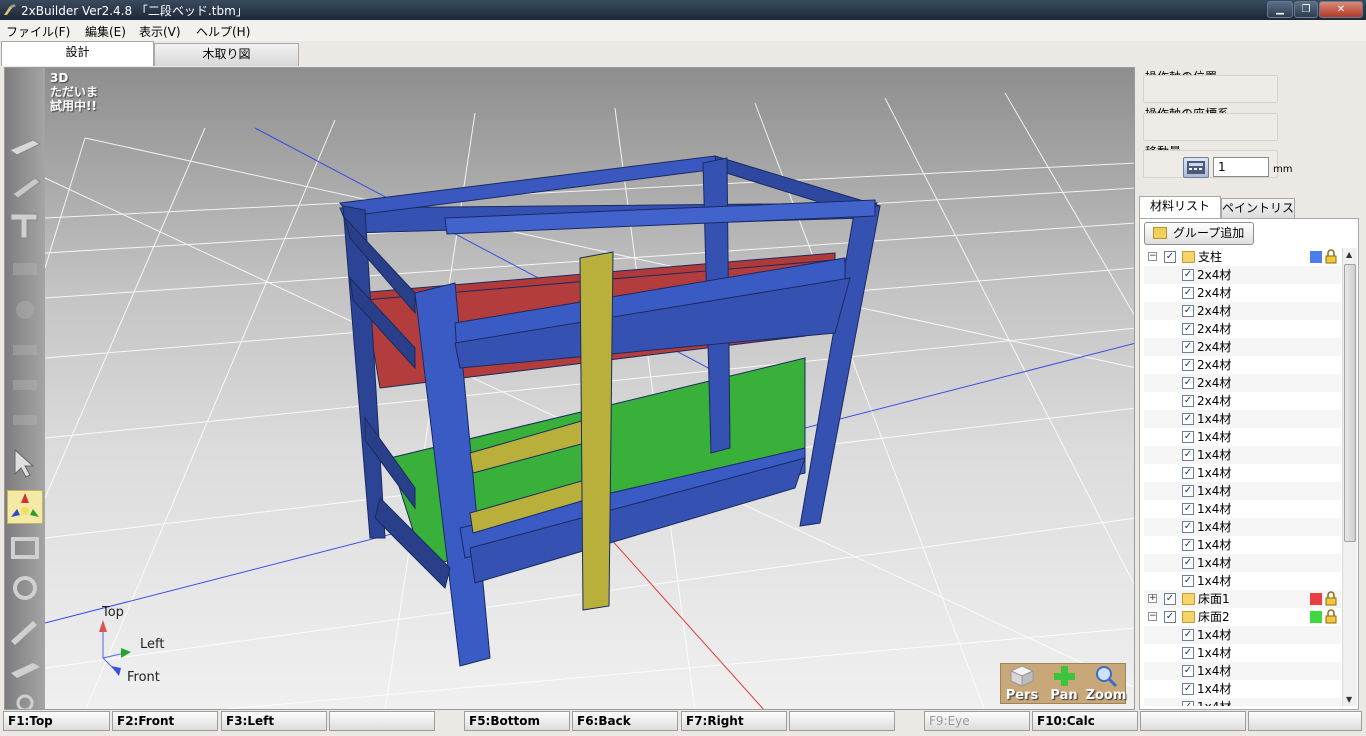 The width and height of the screenshot is (1366, 736). What do you see at coordinates (25, 187) in the screenshot?
I see `beam-tool-icon` at bounding box center [25, 187].